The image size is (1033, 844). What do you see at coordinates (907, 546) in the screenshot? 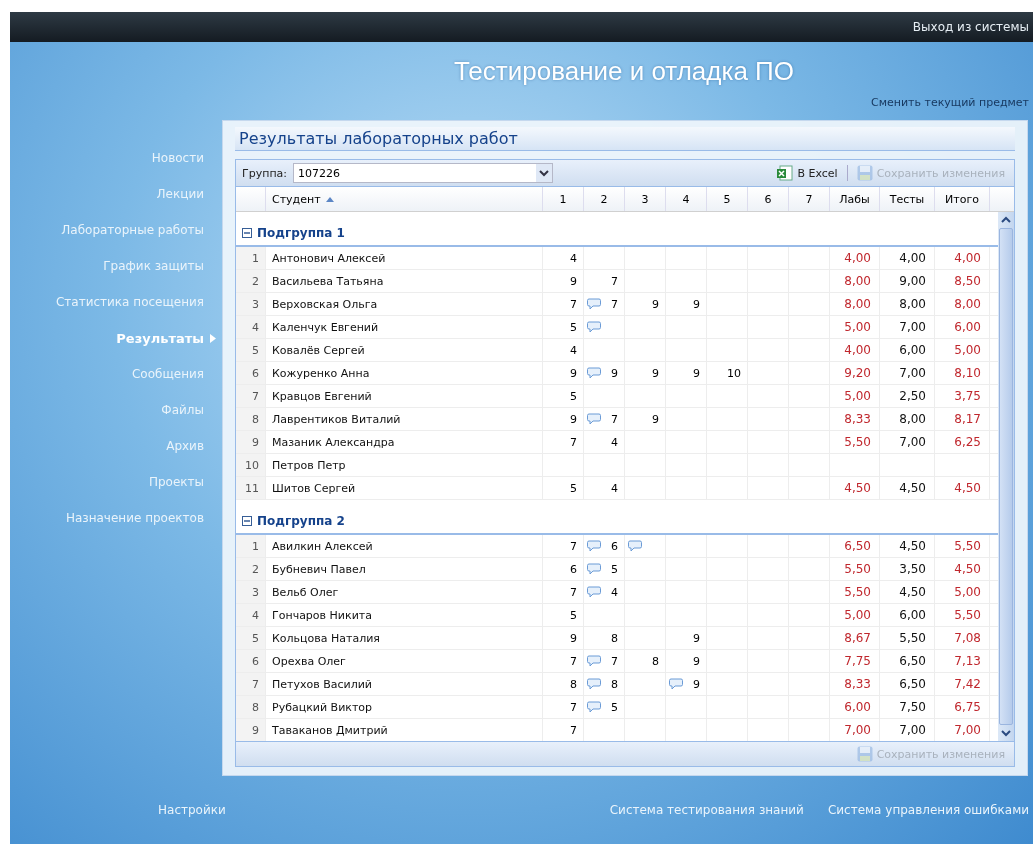
I see `tests-score: 4,50` at bounding box center [907, 546].